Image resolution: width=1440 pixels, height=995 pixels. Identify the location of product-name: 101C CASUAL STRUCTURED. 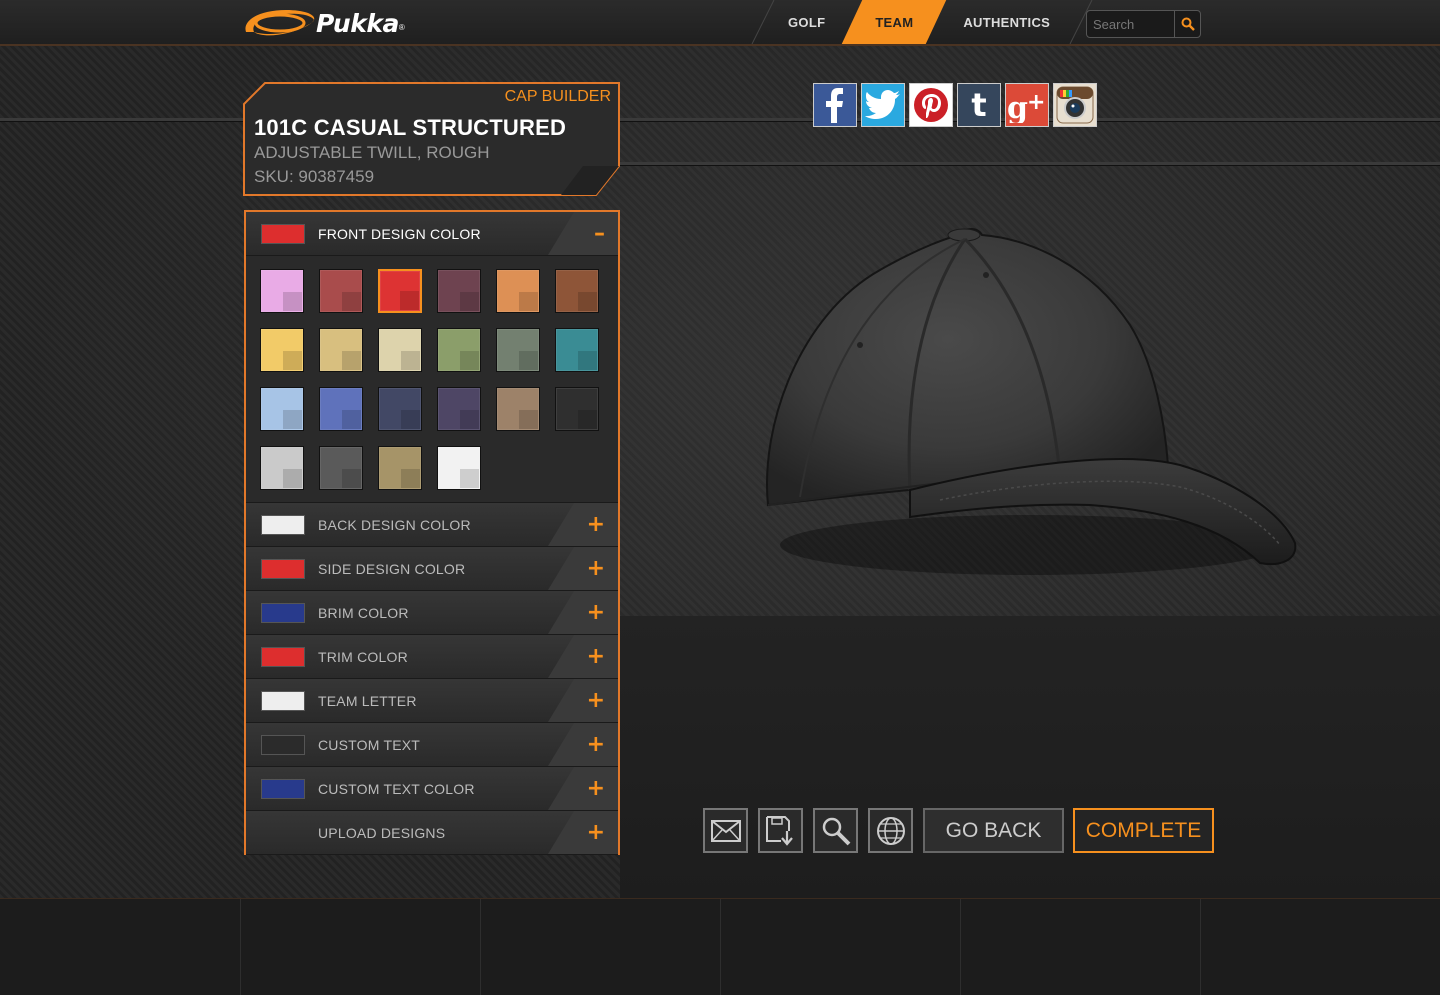
(410, 127).